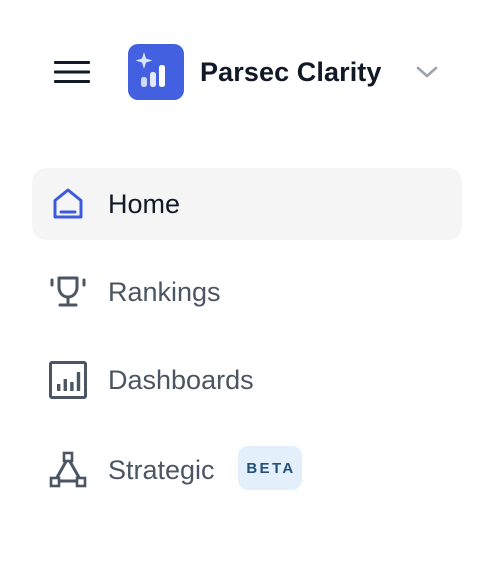  I want to click on sidebar-item-label: Home, so click(144, 204).